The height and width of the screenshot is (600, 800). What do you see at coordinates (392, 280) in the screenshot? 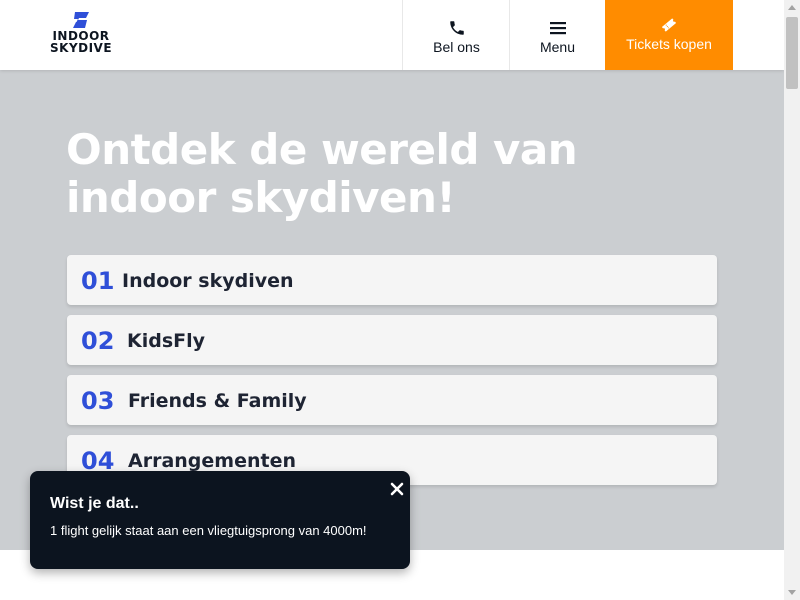
I see `activity-card-indoor-skydiven: 01 Indoor skydiven` at bounding box center [392, 280].